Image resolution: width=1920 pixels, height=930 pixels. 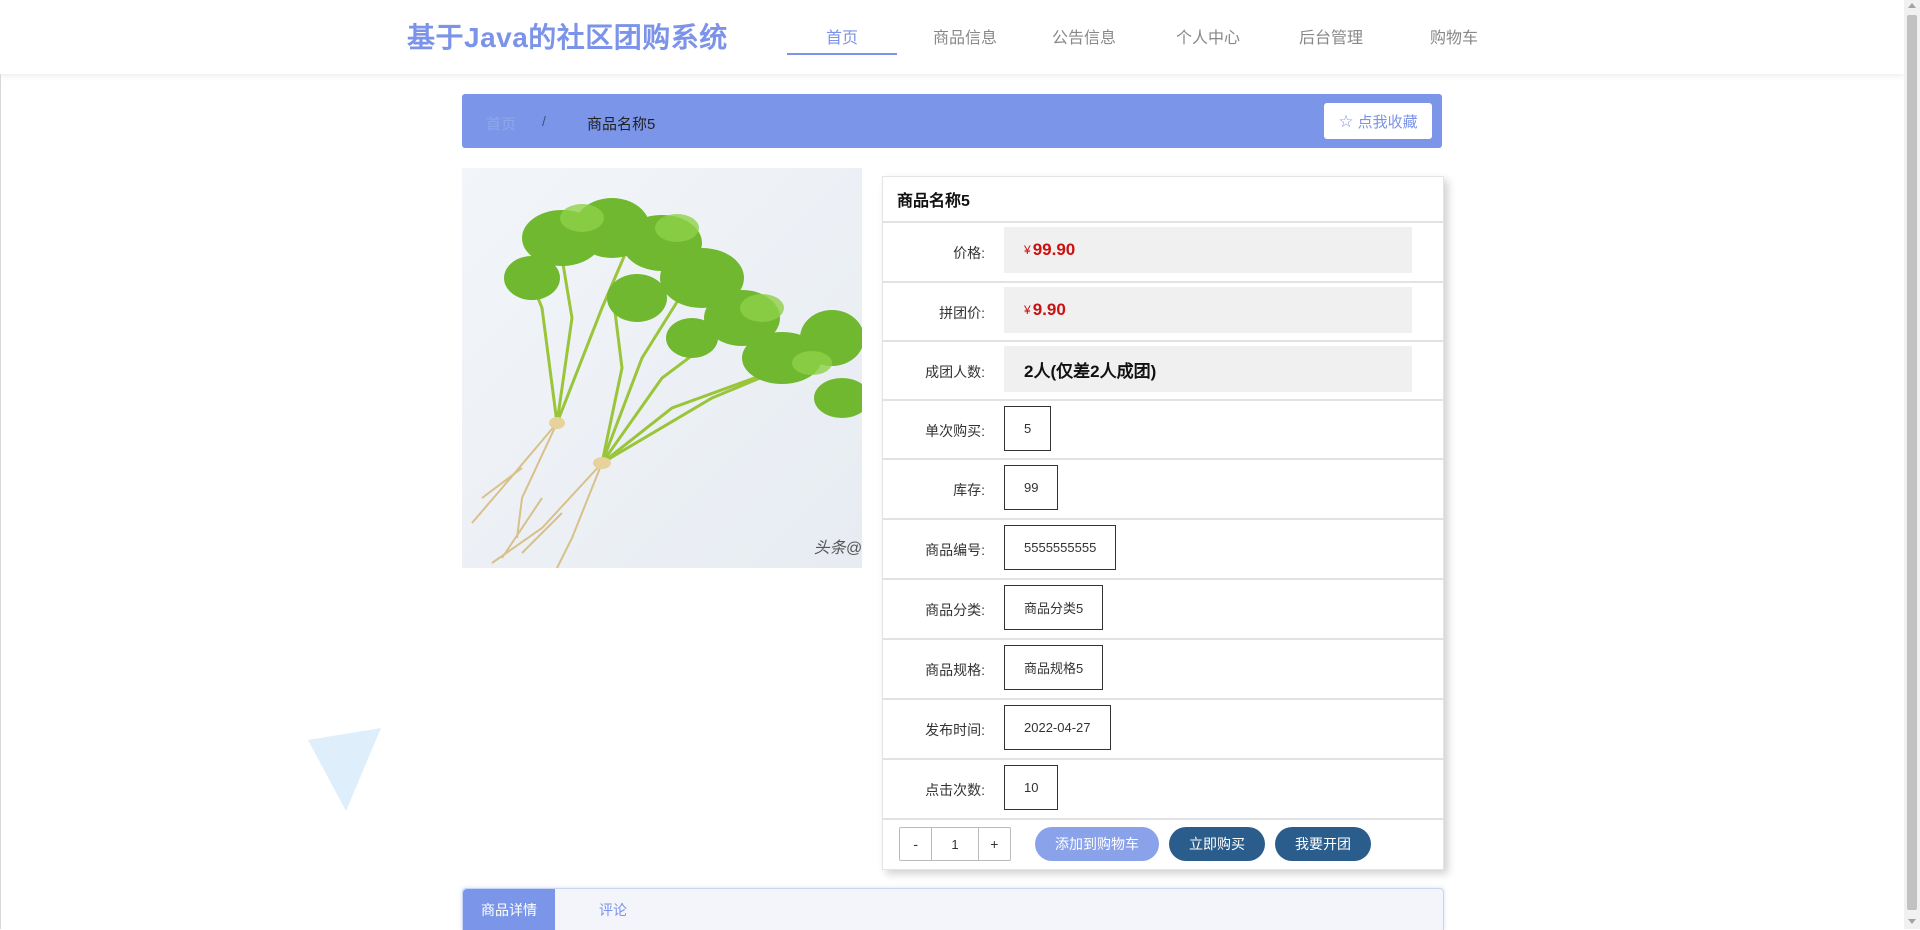 What do you see at coordinates (969, 490) in the screenshot?
I see `stock-label: 库存:` at bounding box center [969, 490].